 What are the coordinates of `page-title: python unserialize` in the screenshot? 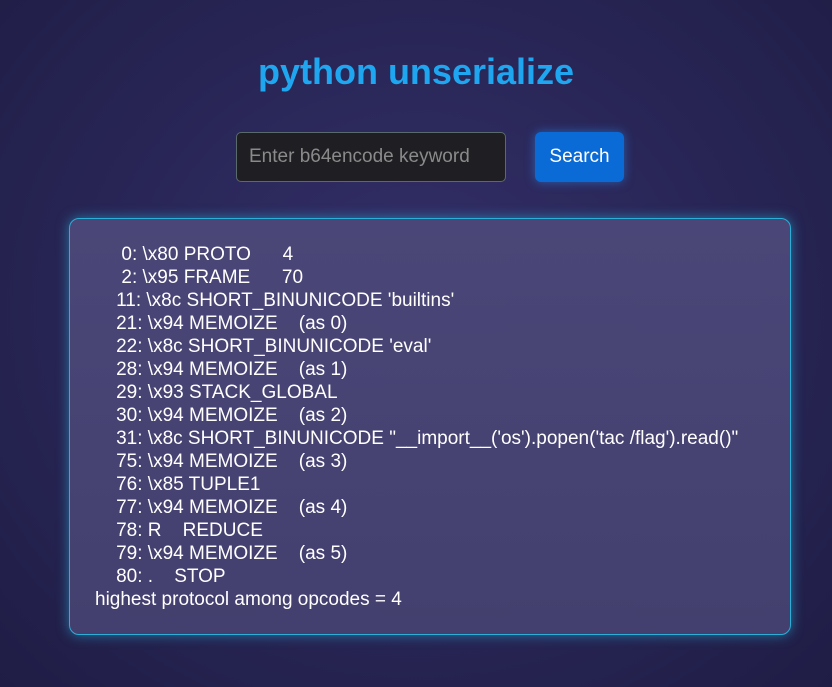 It's located at (416, 71).